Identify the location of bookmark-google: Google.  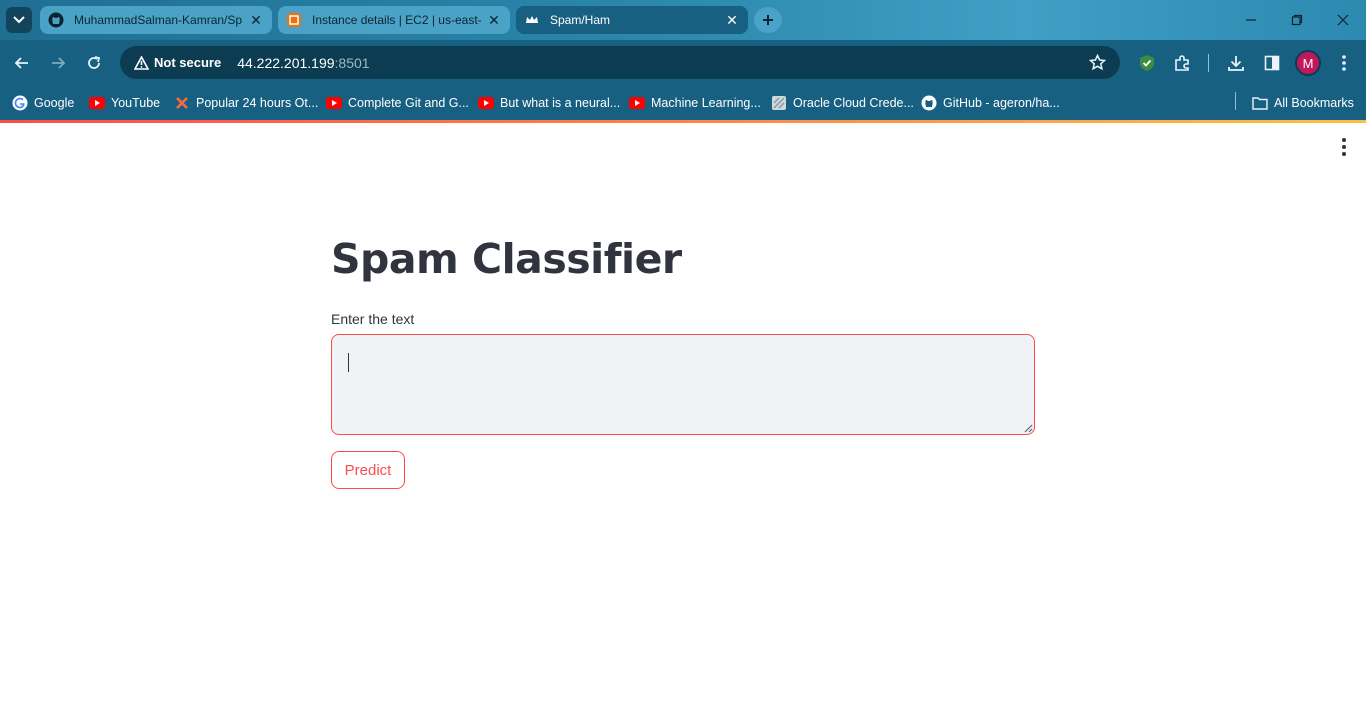
(43, 103).